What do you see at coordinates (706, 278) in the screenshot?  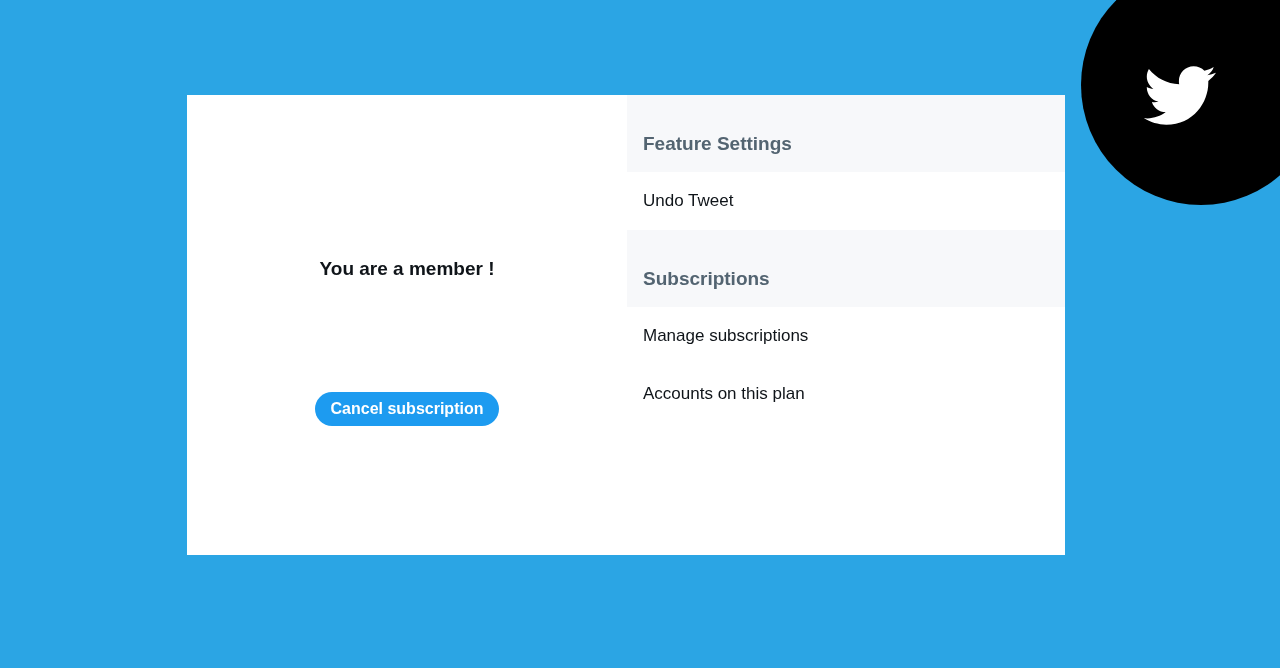 I see `section-heading: Subscriptions` at bounding box center [706, 278].